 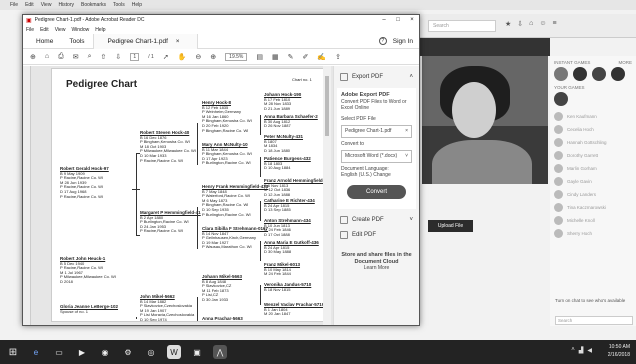 What do you see at coordinates (376, 175) in the screenshot?
I see `language-change-link: English (U.S.) Change` at bounding box center [376, 175].